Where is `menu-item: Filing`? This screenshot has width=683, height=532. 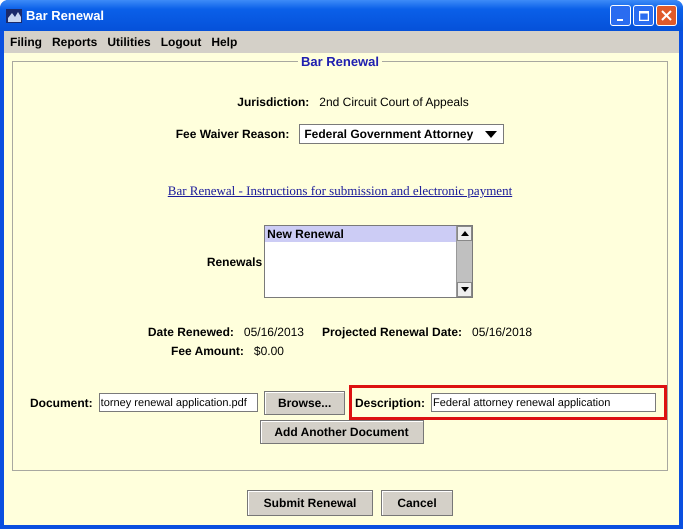 menu-item: Filing is located at coordinates (27, 42).